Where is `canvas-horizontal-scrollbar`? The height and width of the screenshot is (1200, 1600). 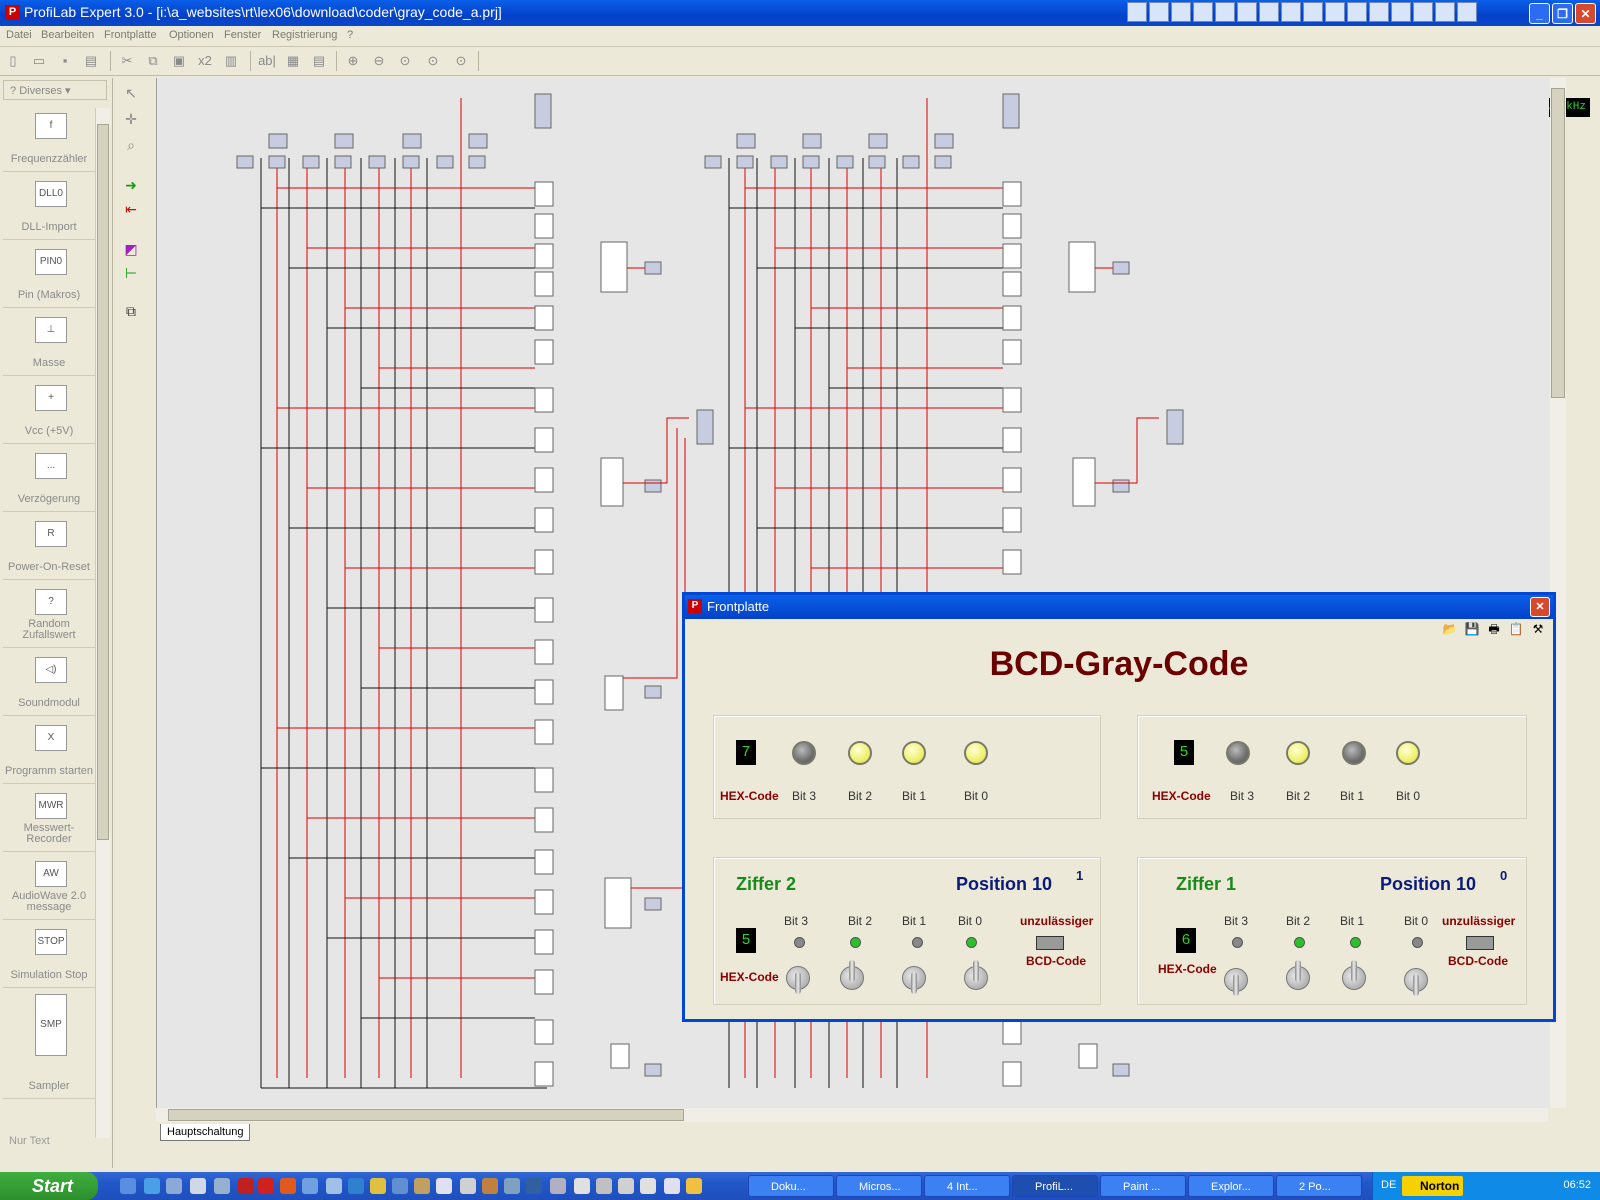 canvas-horizontal-scrollbar is located at coordinates (852, 1115).